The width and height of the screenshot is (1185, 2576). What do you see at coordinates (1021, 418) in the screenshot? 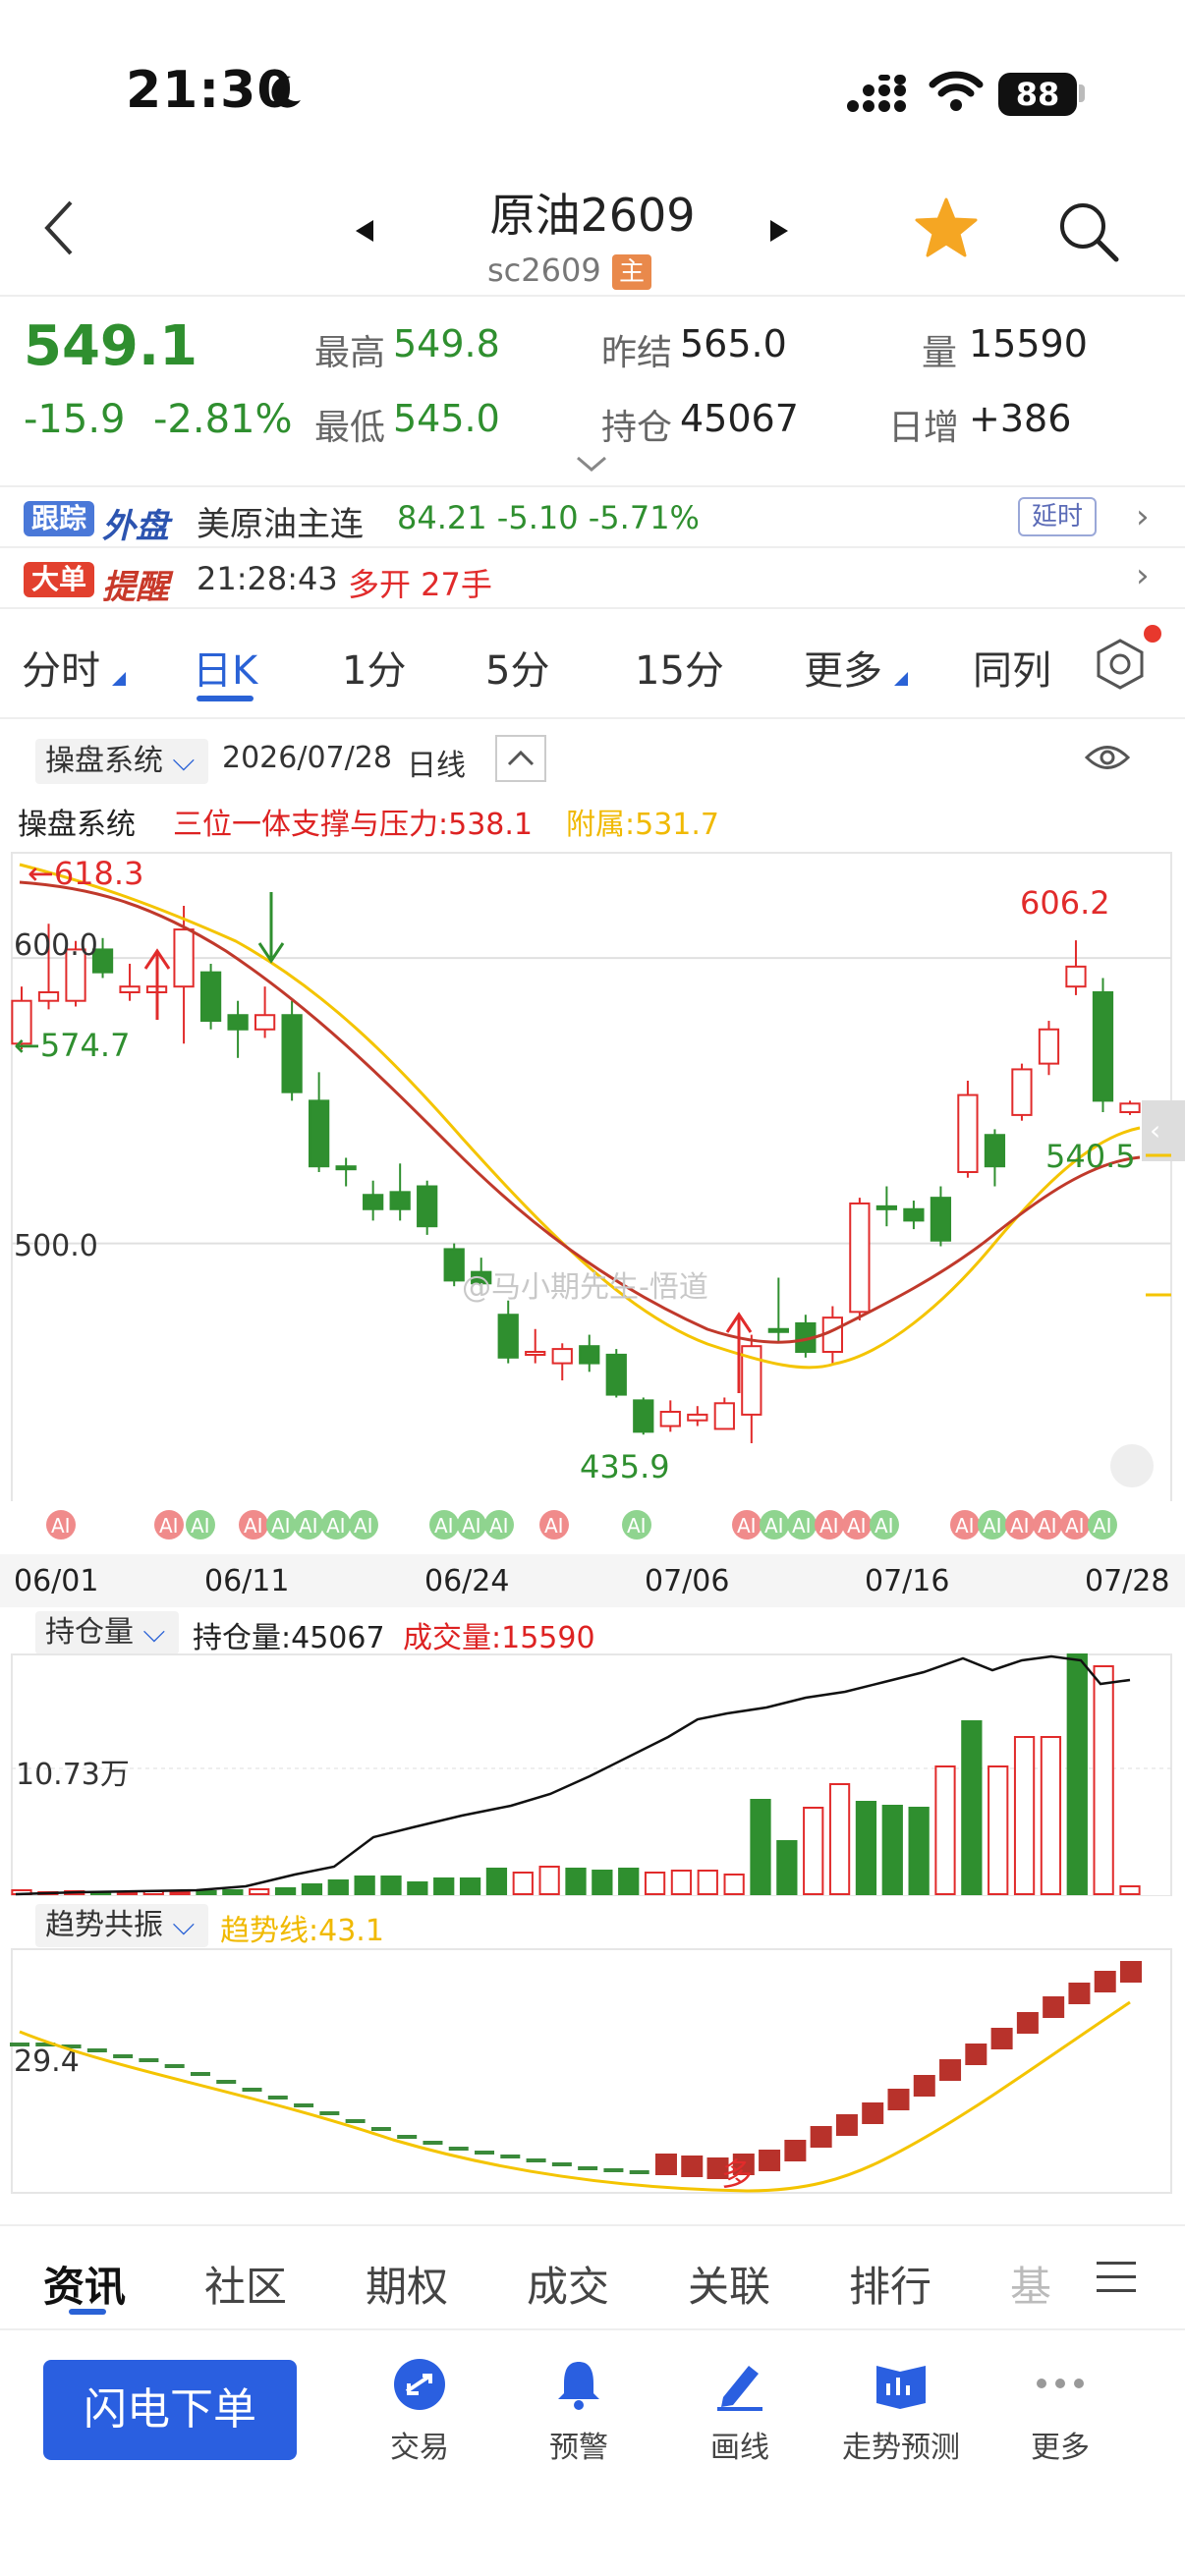
I see `daily-add-value: +386` at bounding box center [1021, 418].